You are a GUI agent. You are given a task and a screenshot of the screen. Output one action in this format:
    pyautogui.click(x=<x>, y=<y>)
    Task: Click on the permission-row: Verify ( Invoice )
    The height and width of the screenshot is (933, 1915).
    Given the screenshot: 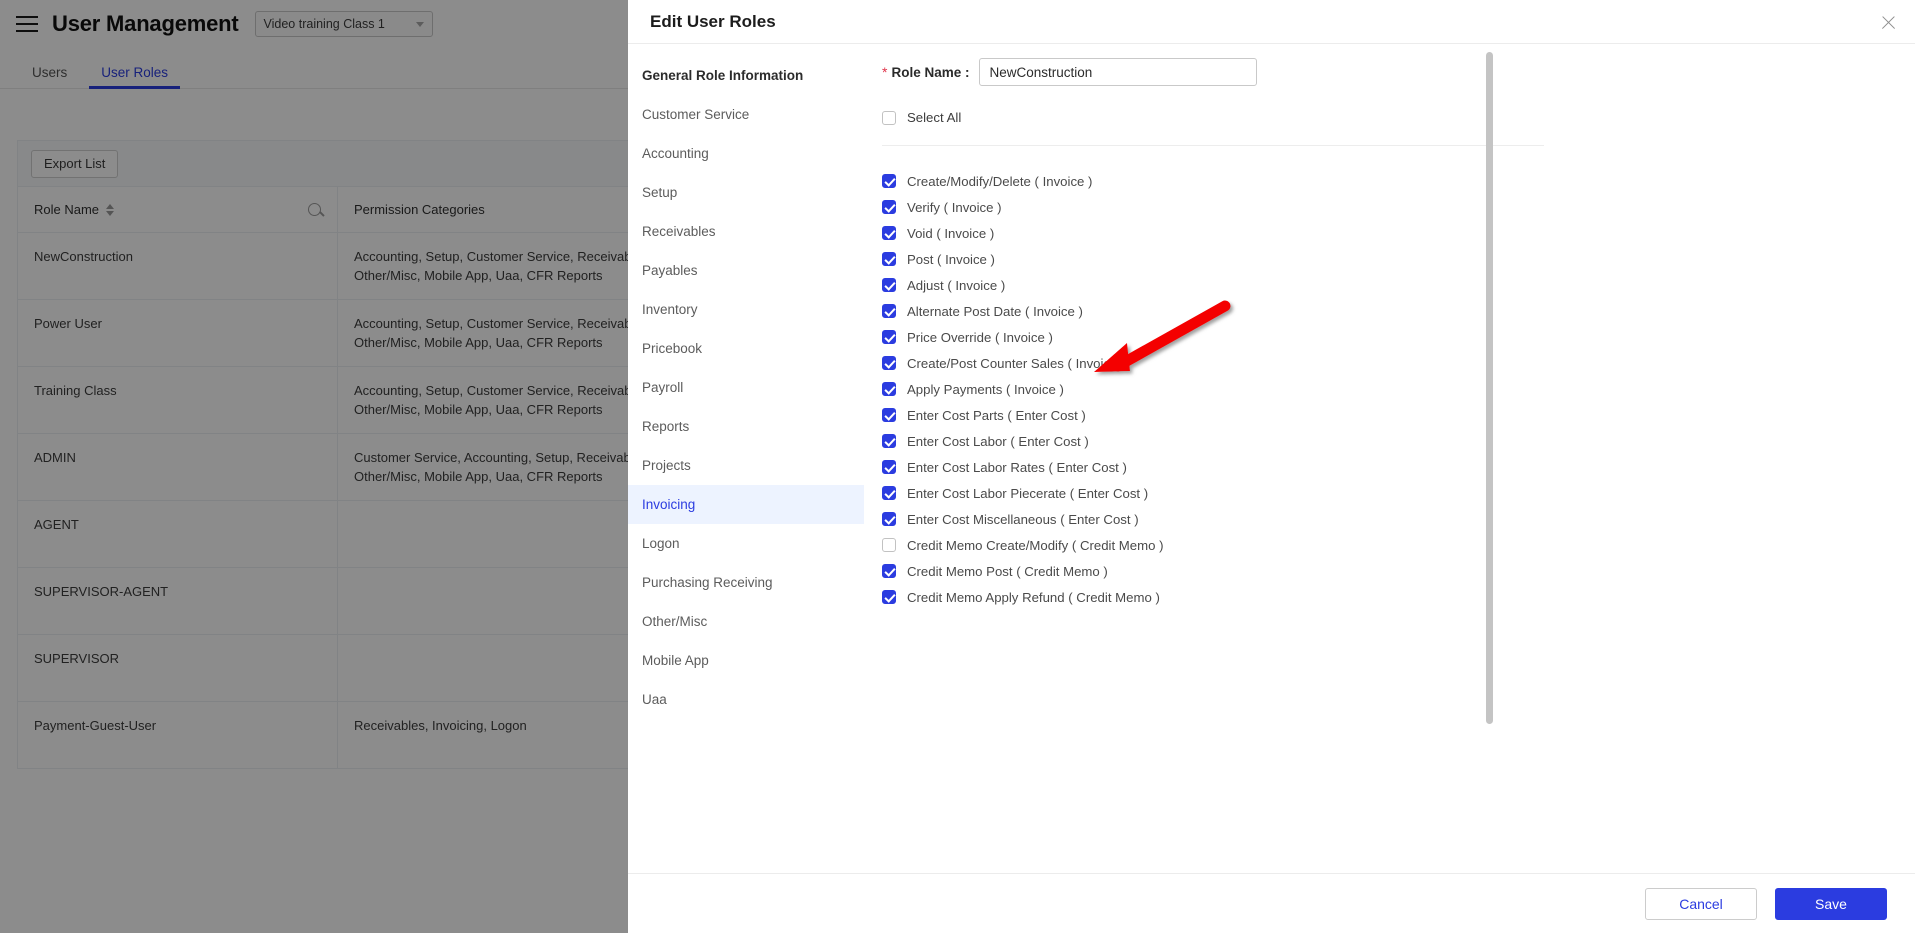 What is the action you would take?
    pyautogui.click(x=1398, y=207)
    